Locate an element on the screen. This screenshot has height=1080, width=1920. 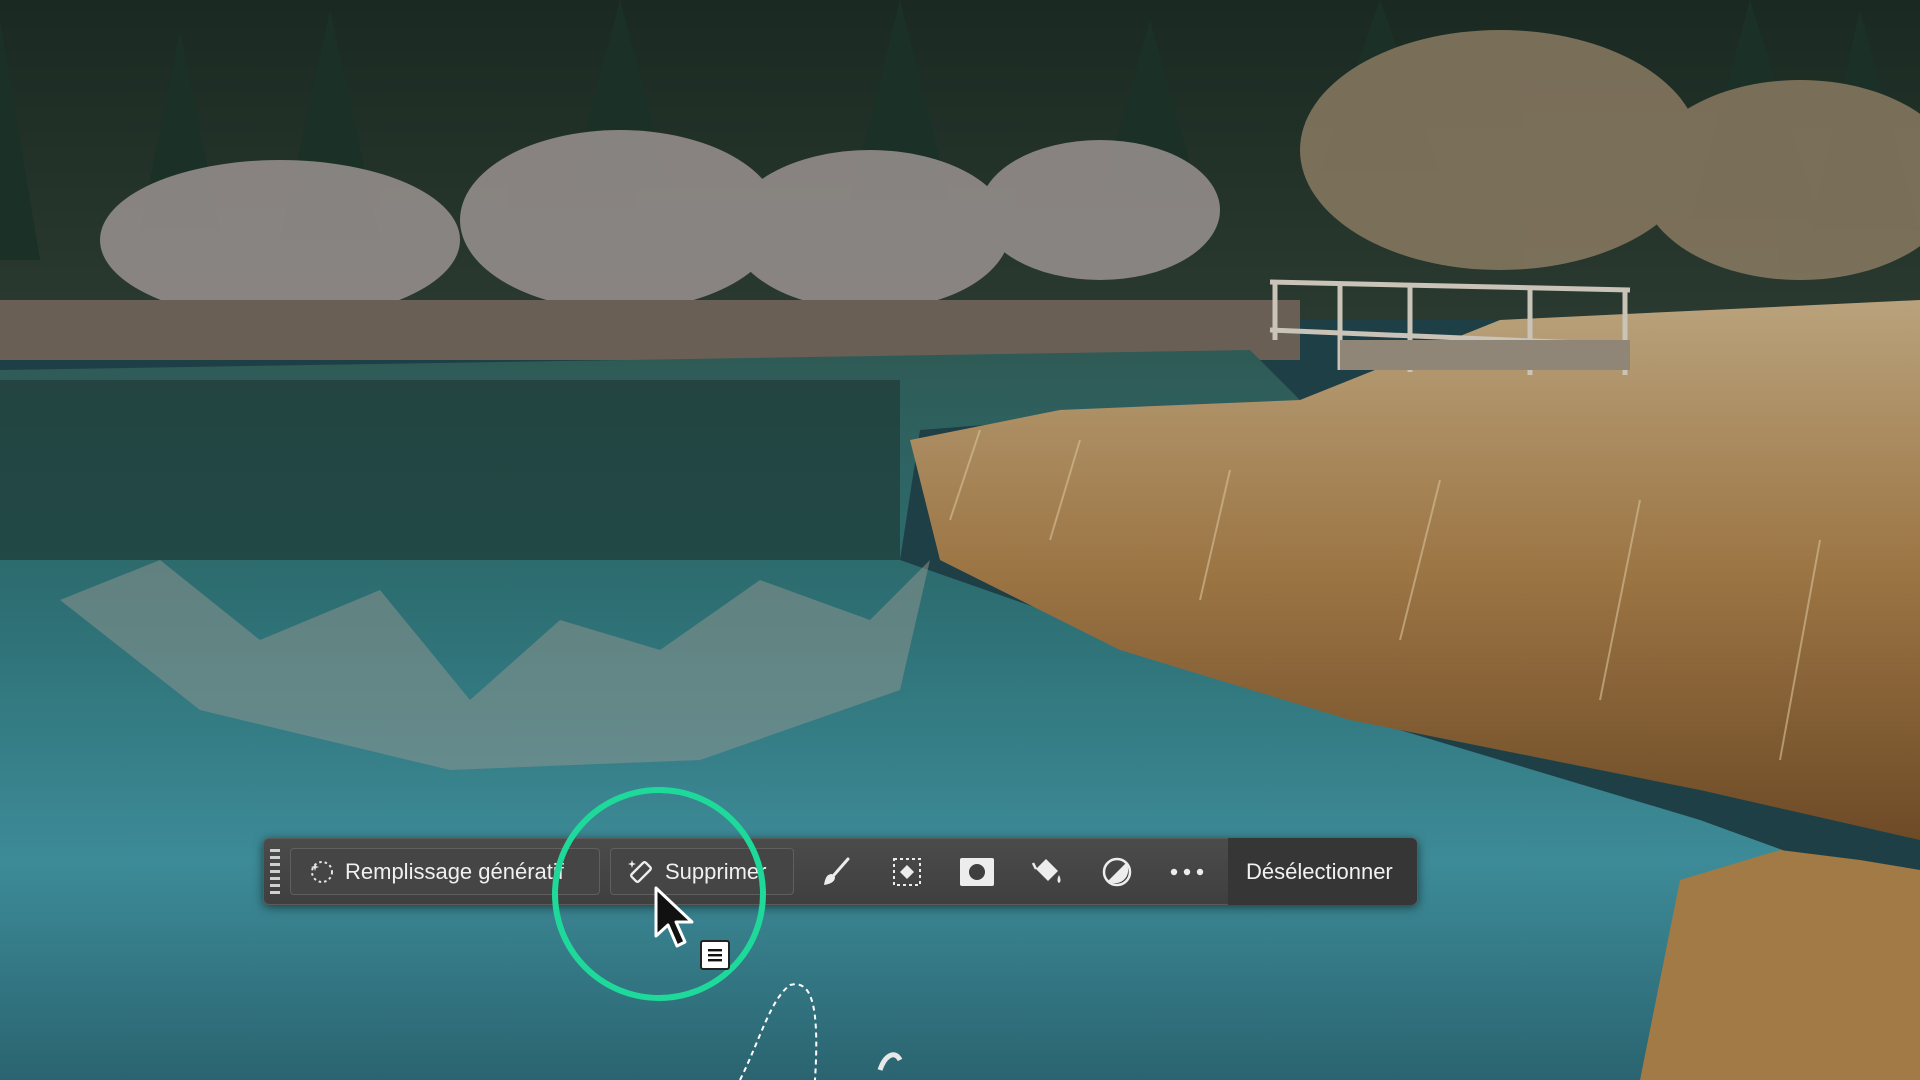
cursor-menu-badge-icon is located at coordinates (715, 955).